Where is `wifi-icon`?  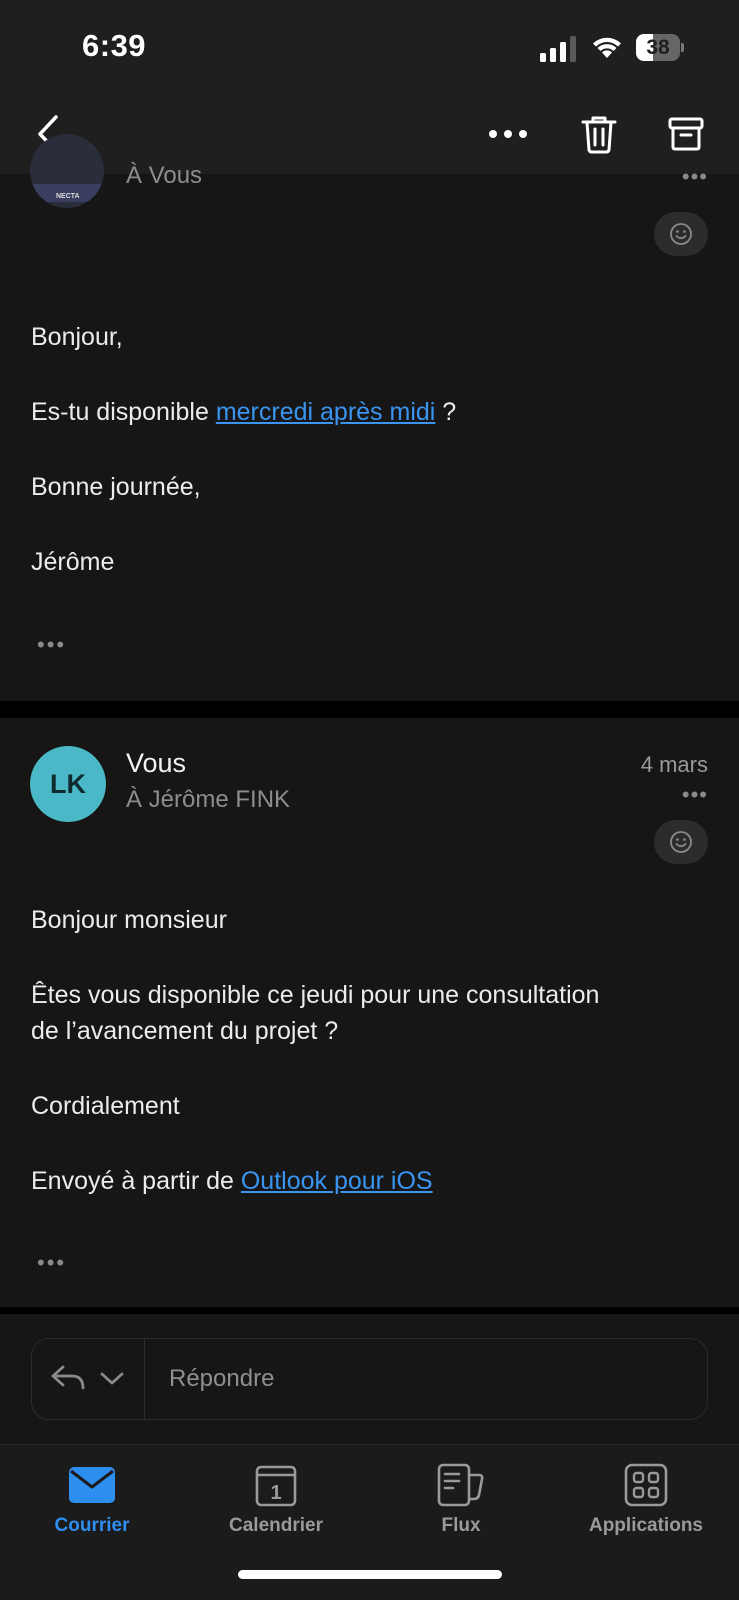 wifi-icon is located at coordinates (607, 47).